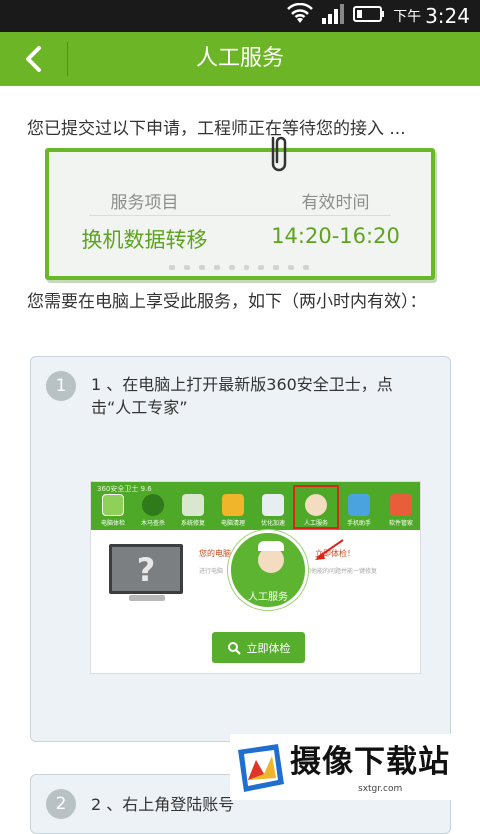 The image size is (480, 834). What do you see at coordinates (240, 215) in the screenshot?
I see `divider` at bounding box center [240, 215].